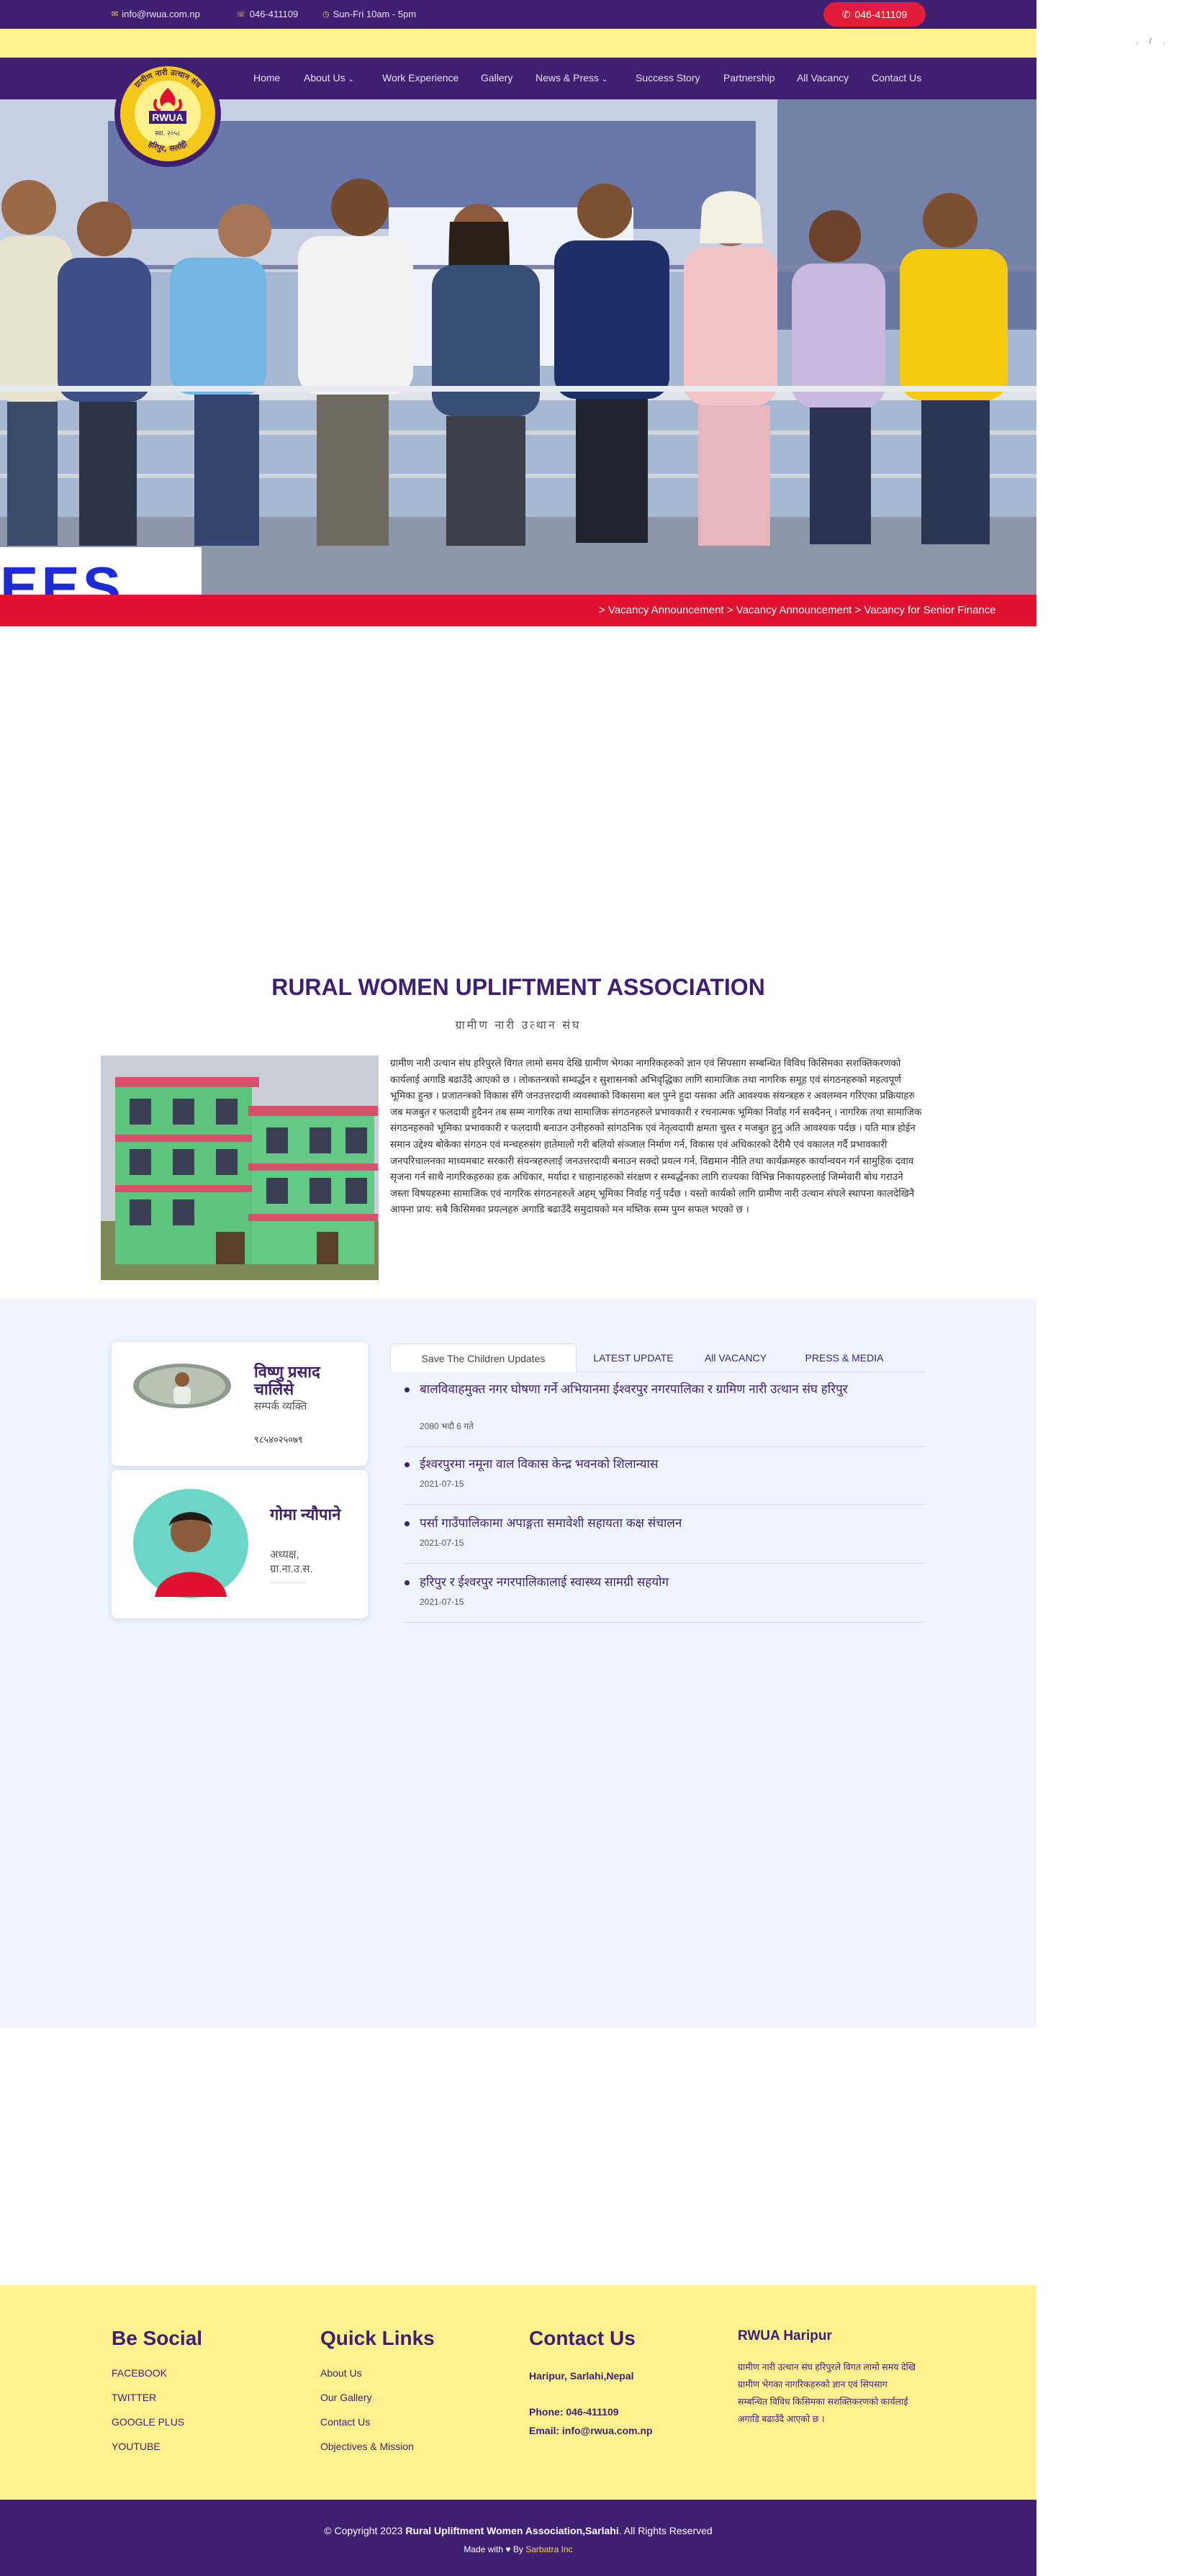  I want to click on divider, so click(288, 1582).